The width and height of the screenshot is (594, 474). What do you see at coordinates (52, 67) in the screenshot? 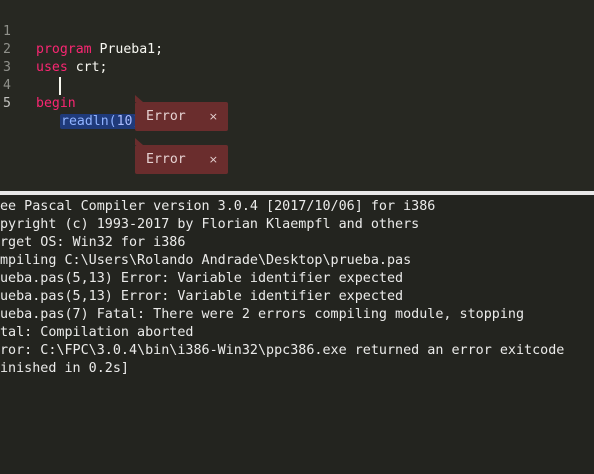
I see `keyword-uses: uses` at bounding box center [52, 67].